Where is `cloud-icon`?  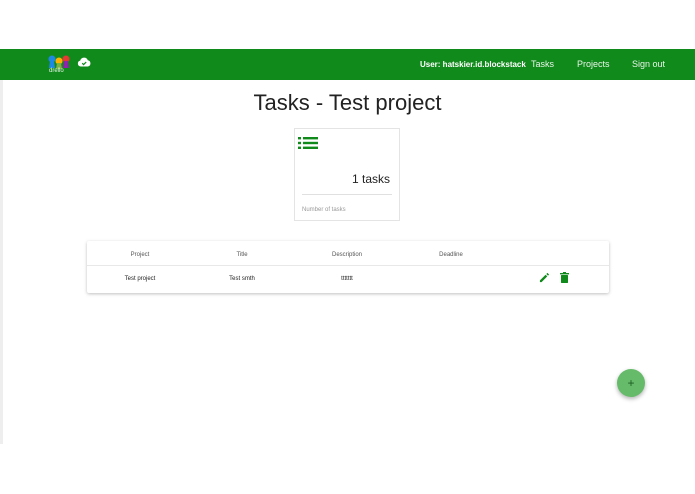 cloud-icon is located at coordinates (84, 62).